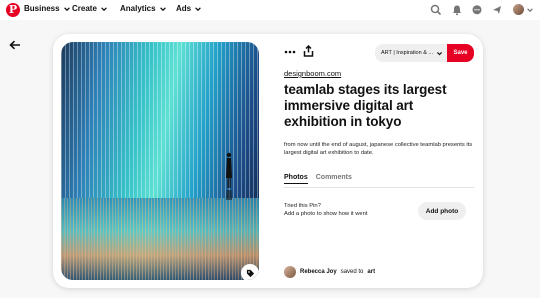 This screenshot has width=540, height=298. I want to click on nav-create: Create, so click(90, 8).